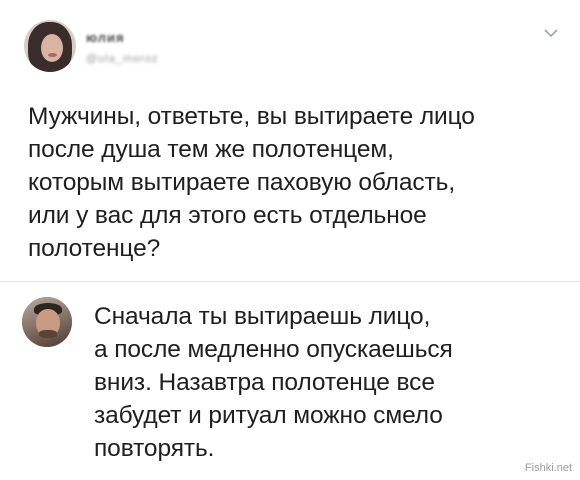 This screenshot has width=580, height=480. What do you see at coordinates (52, 55) in the screenshot?
I see `avatar-lips` at bounding box center [52, 55].